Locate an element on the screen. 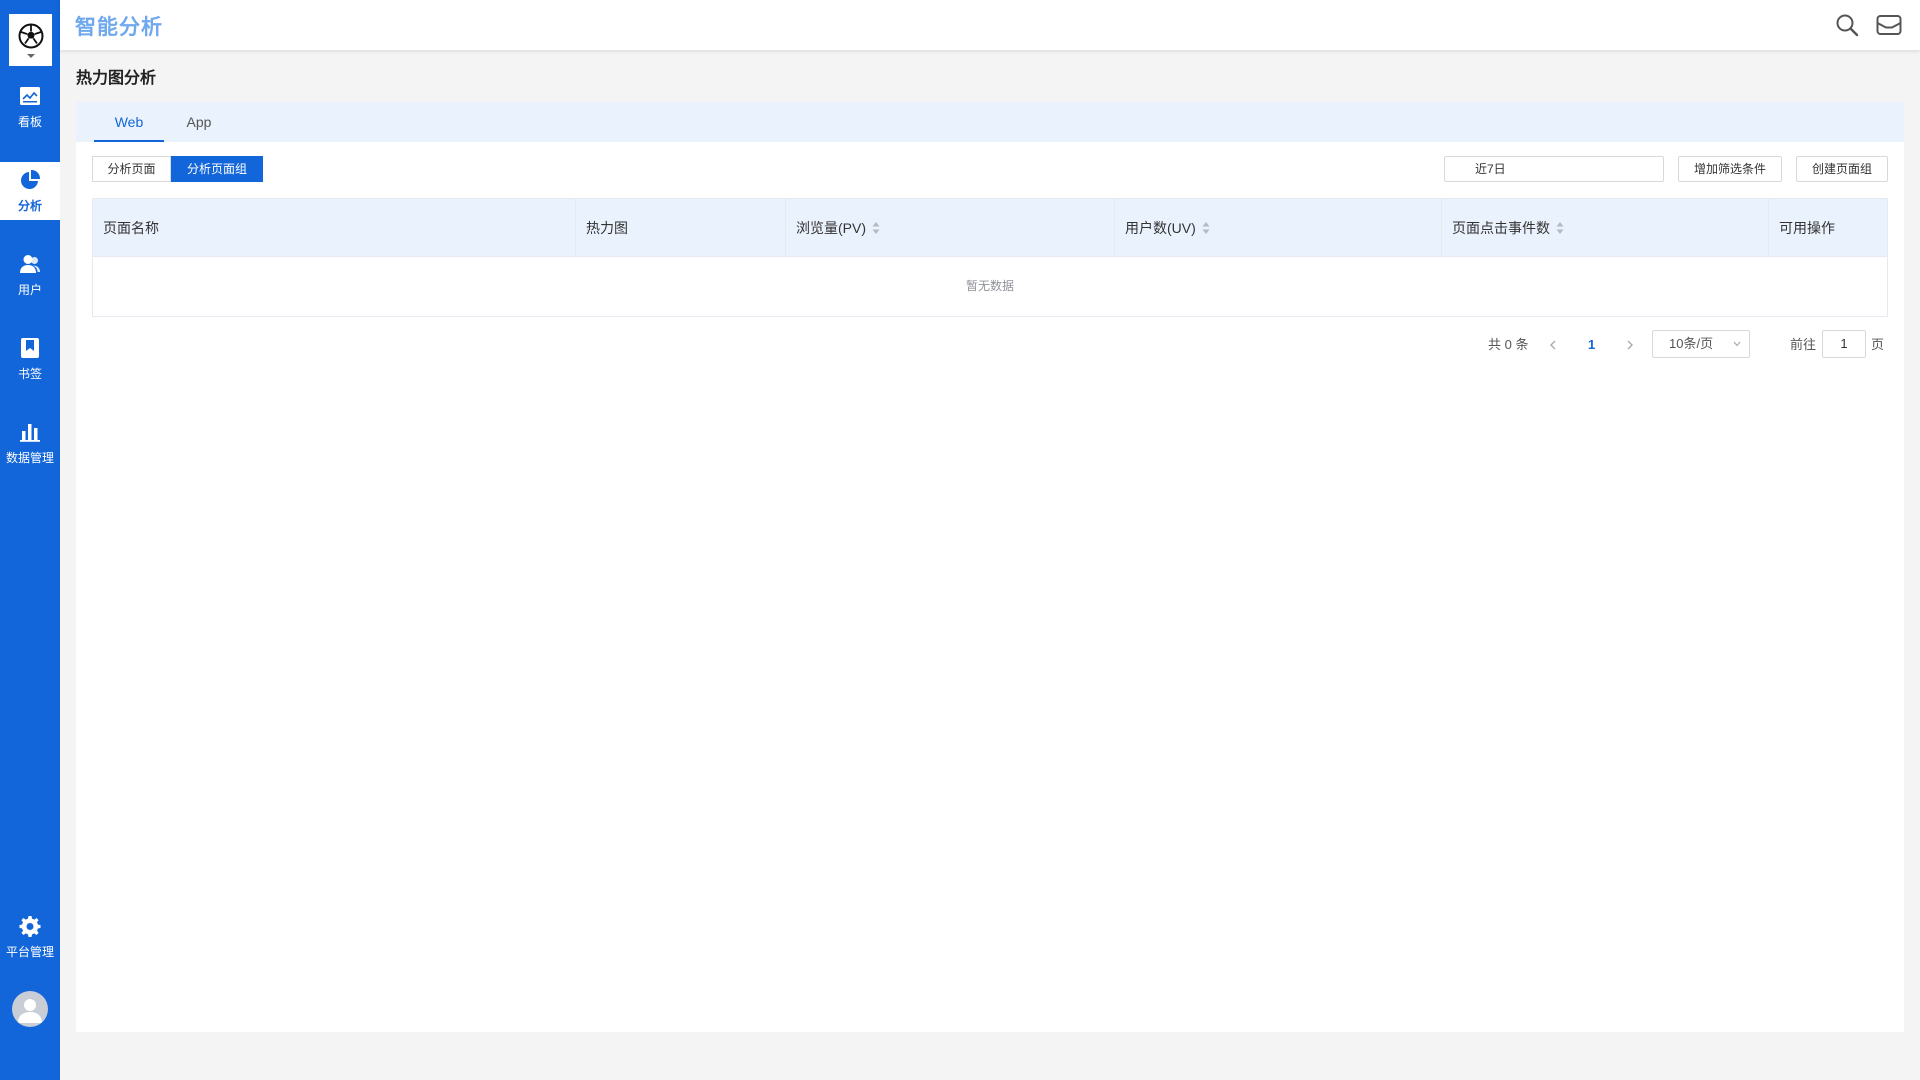 This screenshot has width=1920, height=1080. sidebar-item-label: 看板 is located at coordinates (29, 121).